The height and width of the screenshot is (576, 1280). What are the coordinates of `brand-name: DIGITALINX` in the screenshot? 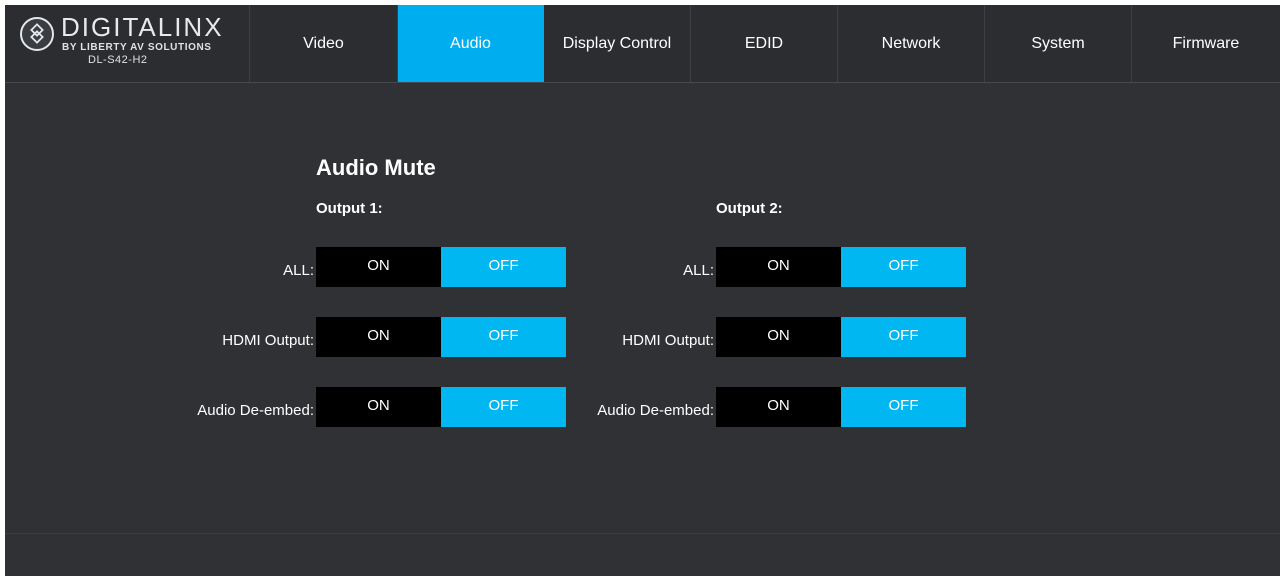 It's located at (142, 27).